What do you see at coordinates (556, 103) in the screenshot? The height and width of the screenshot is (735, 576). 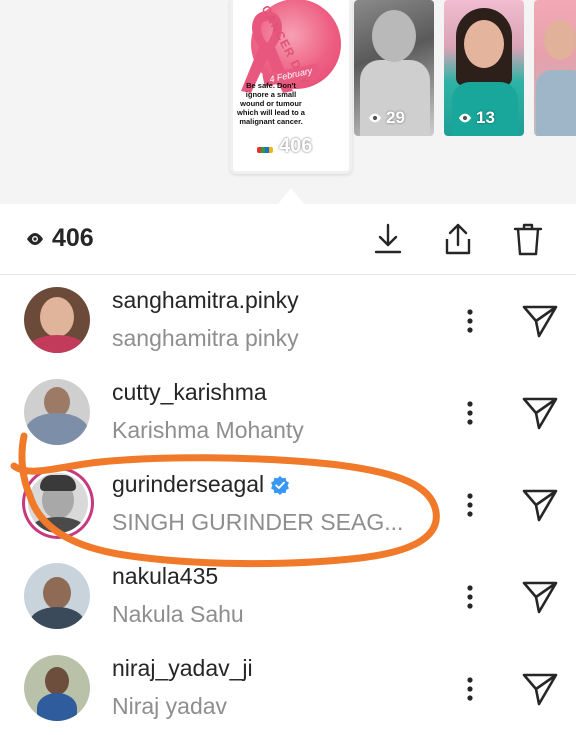 I see `photo-figure` at bounding box center [556, 103].